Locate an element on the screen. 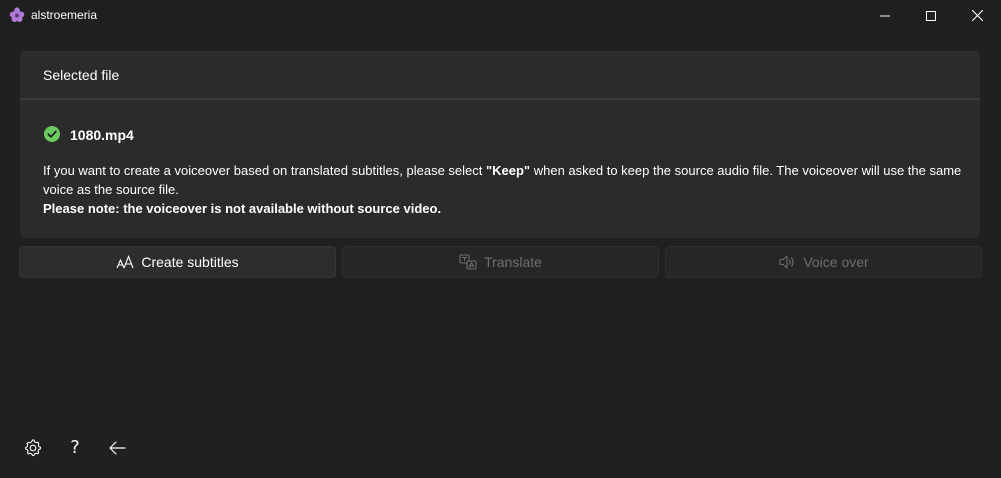 Image resolution: width=1001 pixels, height=478 pixels. translate-button: Translate is located at coordinates (500, 262).